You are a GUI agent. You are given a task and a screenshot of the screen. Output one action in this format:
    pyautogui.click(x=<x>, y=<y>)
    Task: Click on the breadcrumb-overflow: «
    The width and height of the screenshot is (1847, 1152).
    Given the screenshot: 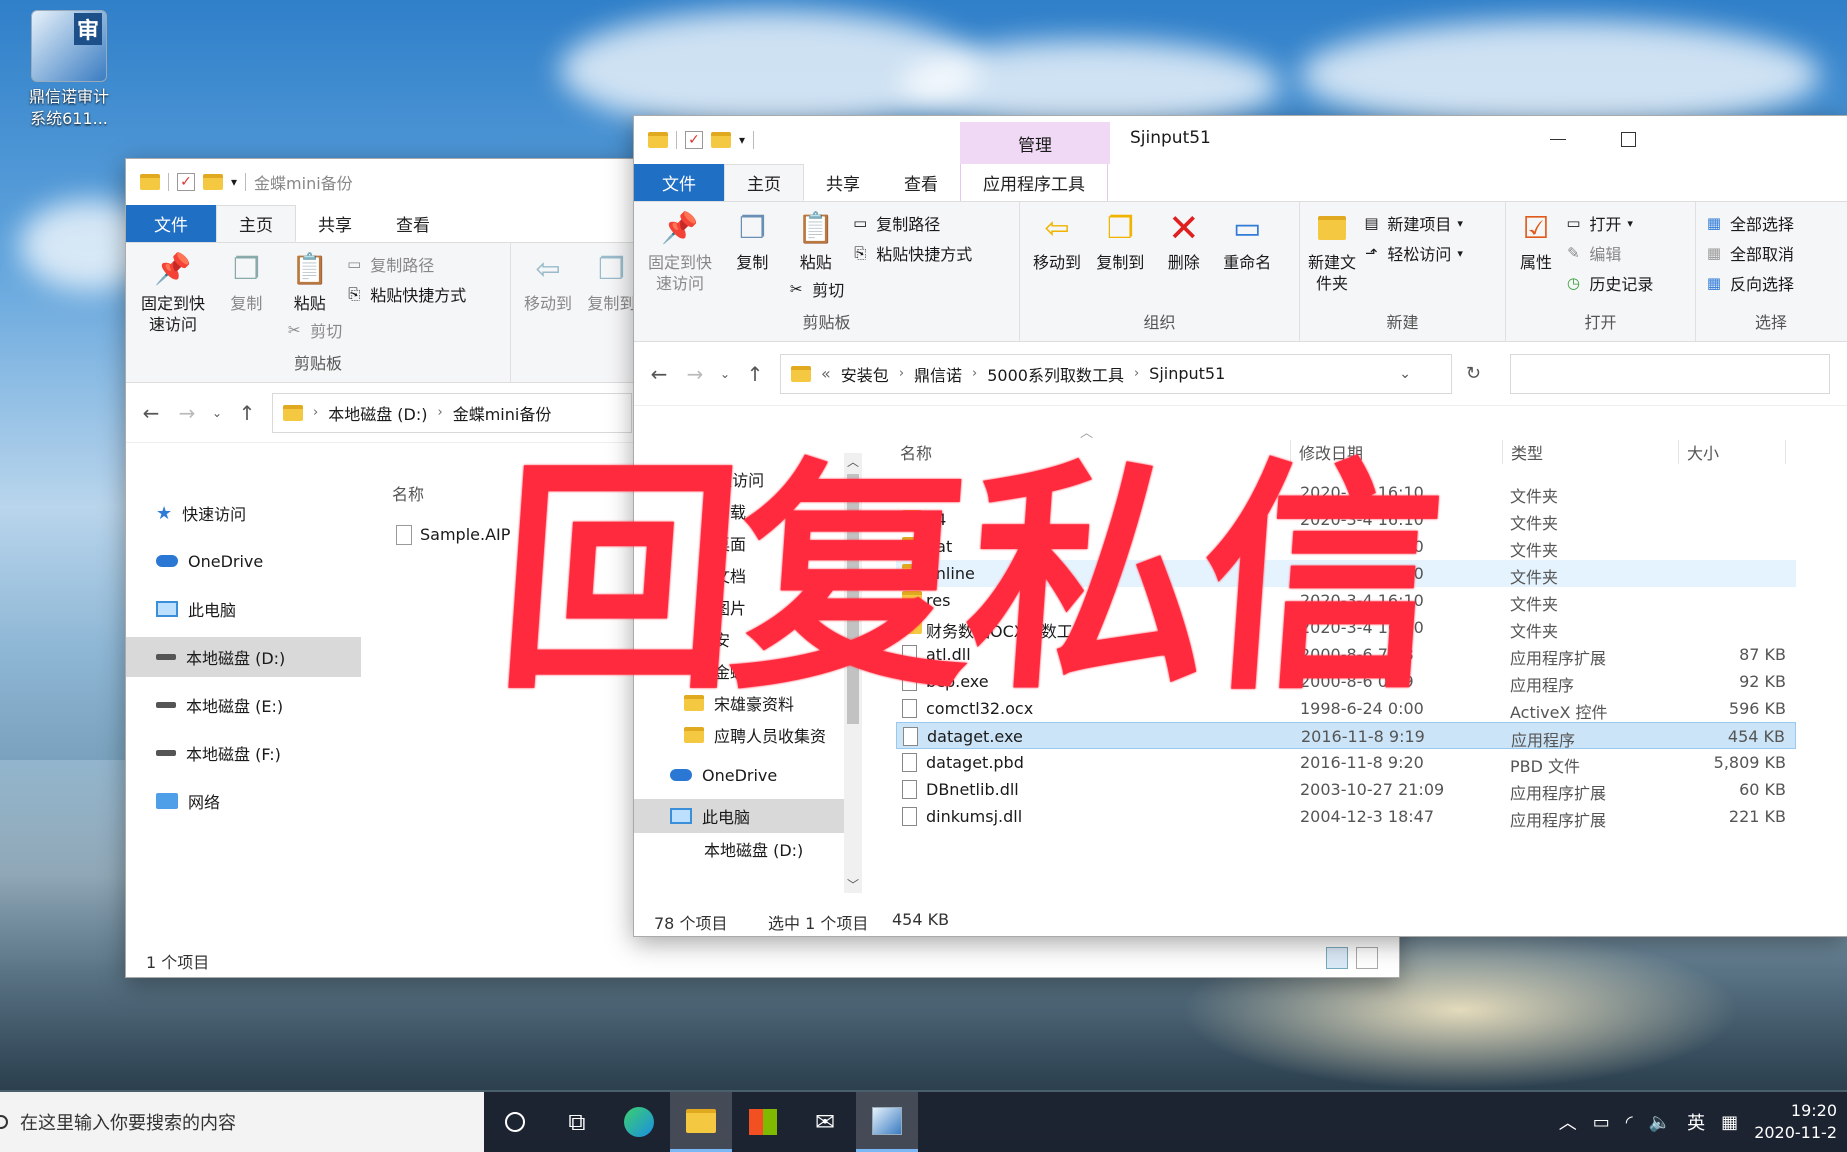 What is the action you would take?
    pyautogui.click(x=826, y=373)
    